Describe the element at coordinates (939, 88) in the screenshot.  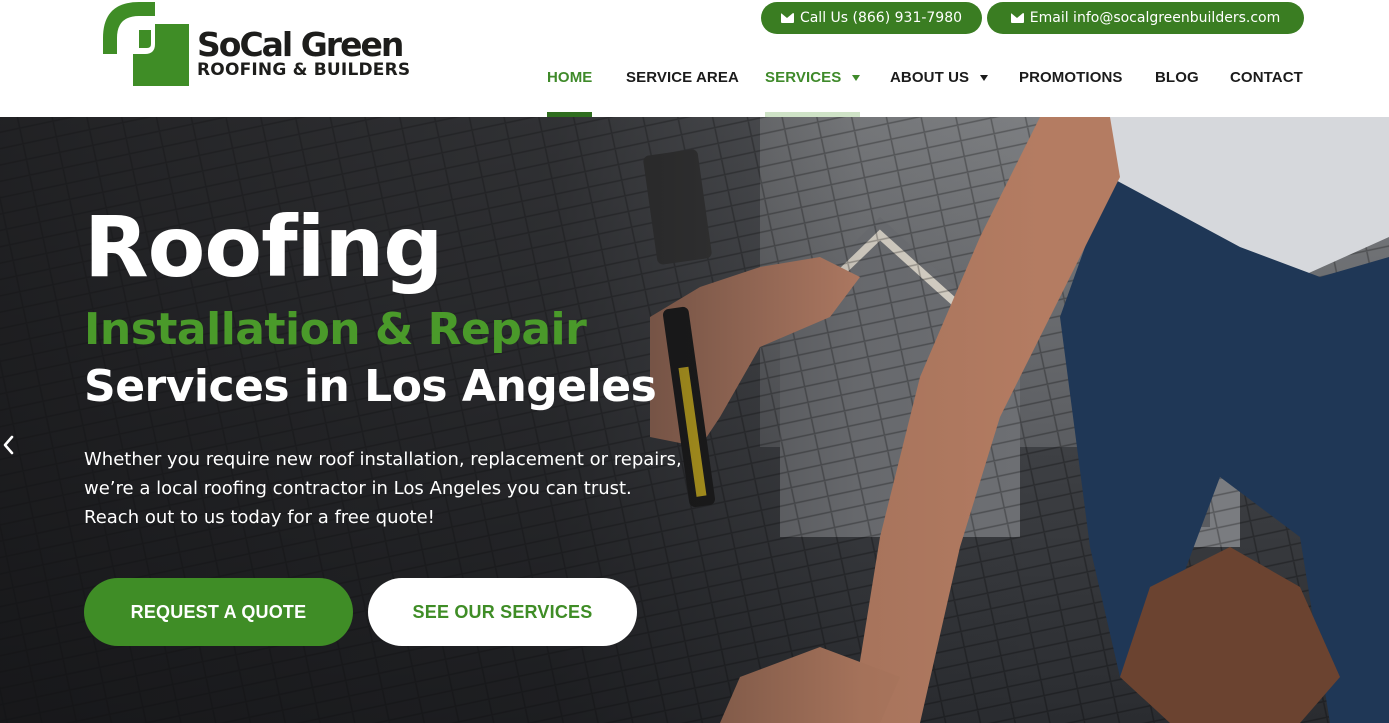
I see `nav-item-about-us: ABOUT US` at that location.